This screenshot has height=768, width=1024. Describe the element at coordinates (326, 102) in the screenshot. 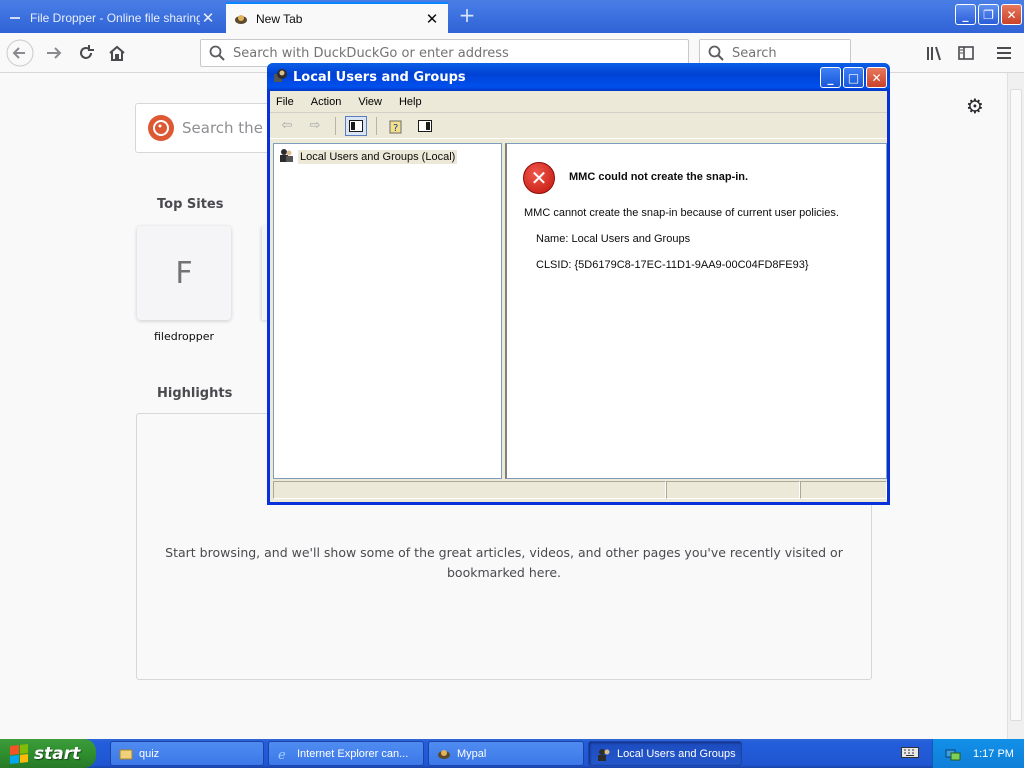

I see `menu-action: Action` at that location.